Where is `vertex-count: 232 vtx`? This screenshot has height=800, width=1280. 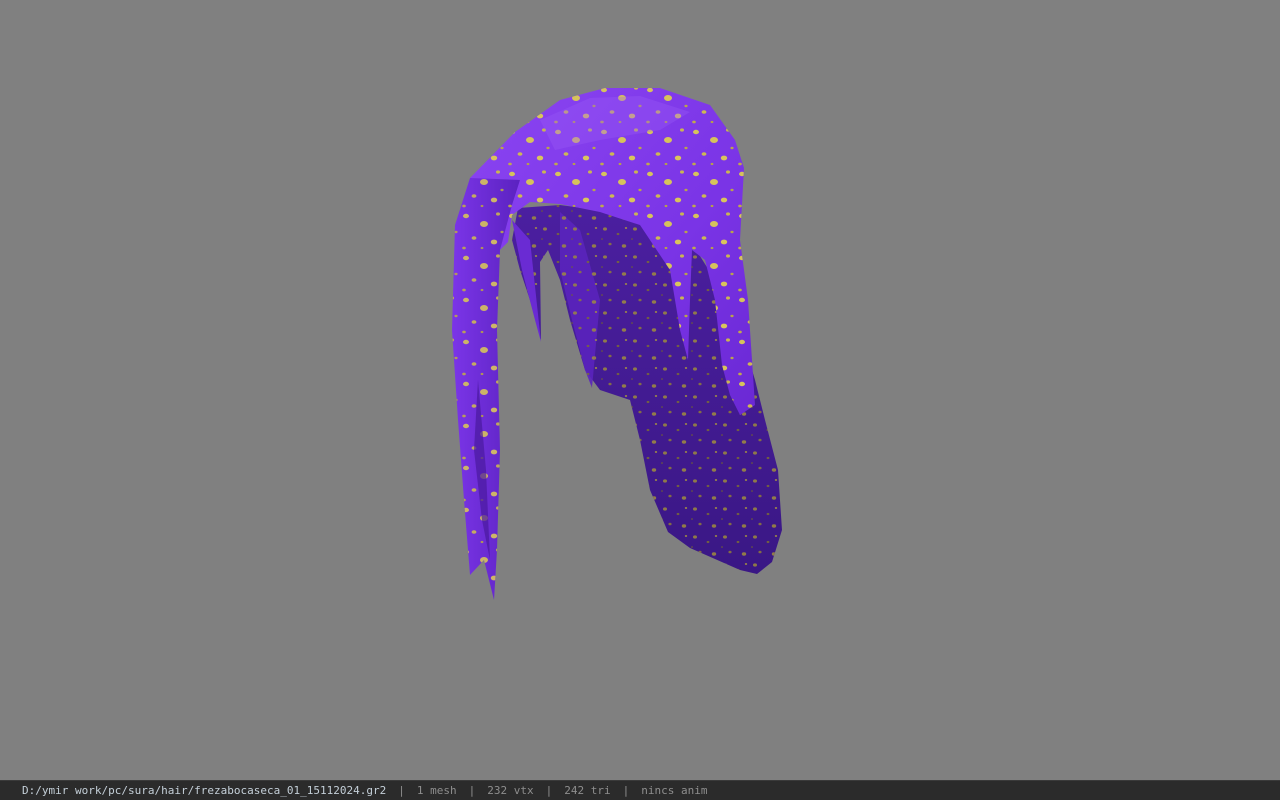
vertex-count: 232 vtx is located at coordinates (510, 790).